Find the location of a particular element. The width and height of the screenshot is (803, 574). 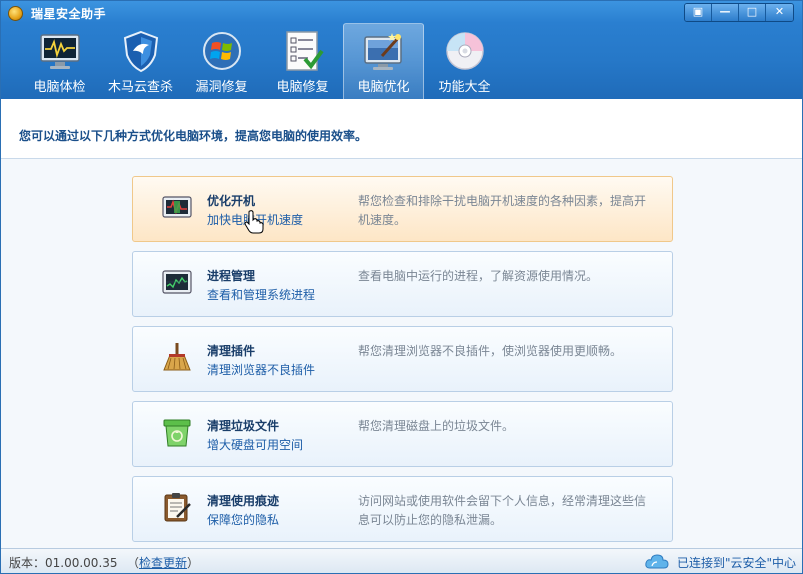

tab-pc-repair: 电脑修复 is located at coordinates (302, 61).